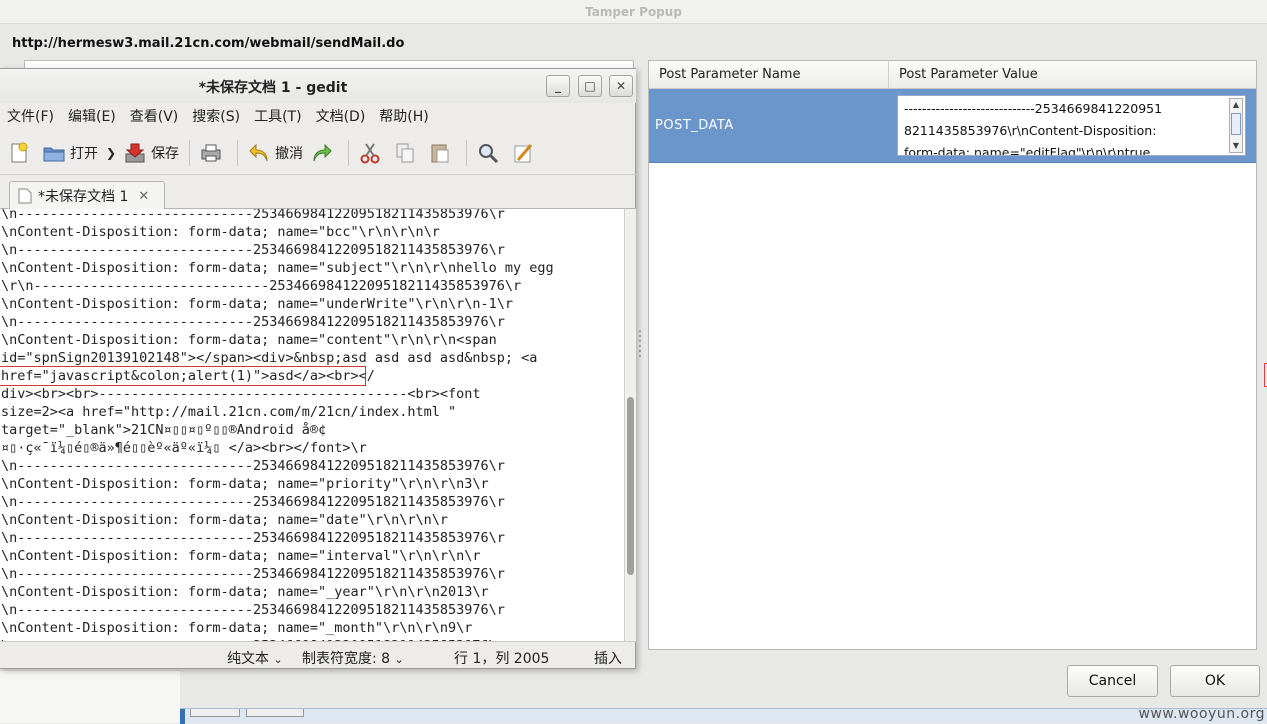 This screenshot has width=1267, height=724. I want to click on menu-edit: 编辑(E), so click(92, 117).